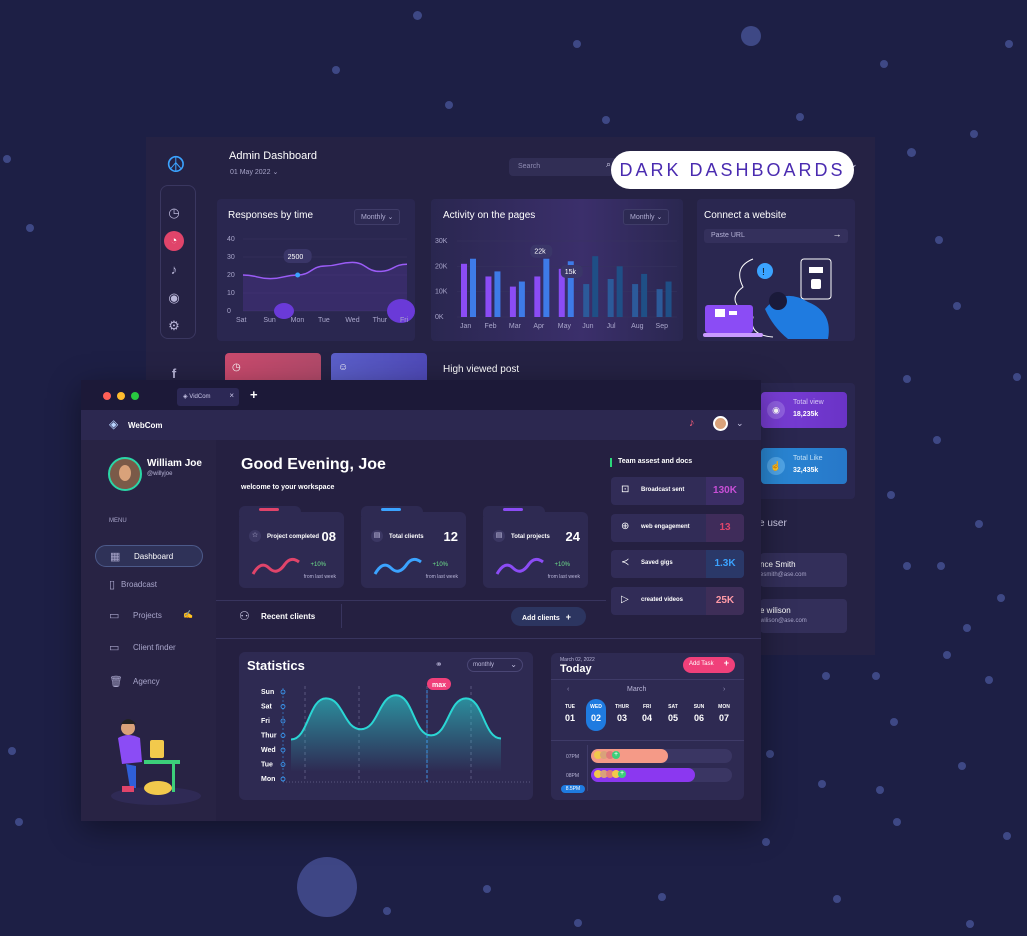 This screenshot has height=936, width=1027. Describe the element at coordinates (174, 326) in the screenshot. I see `gear-icon: ⚙` at that location.